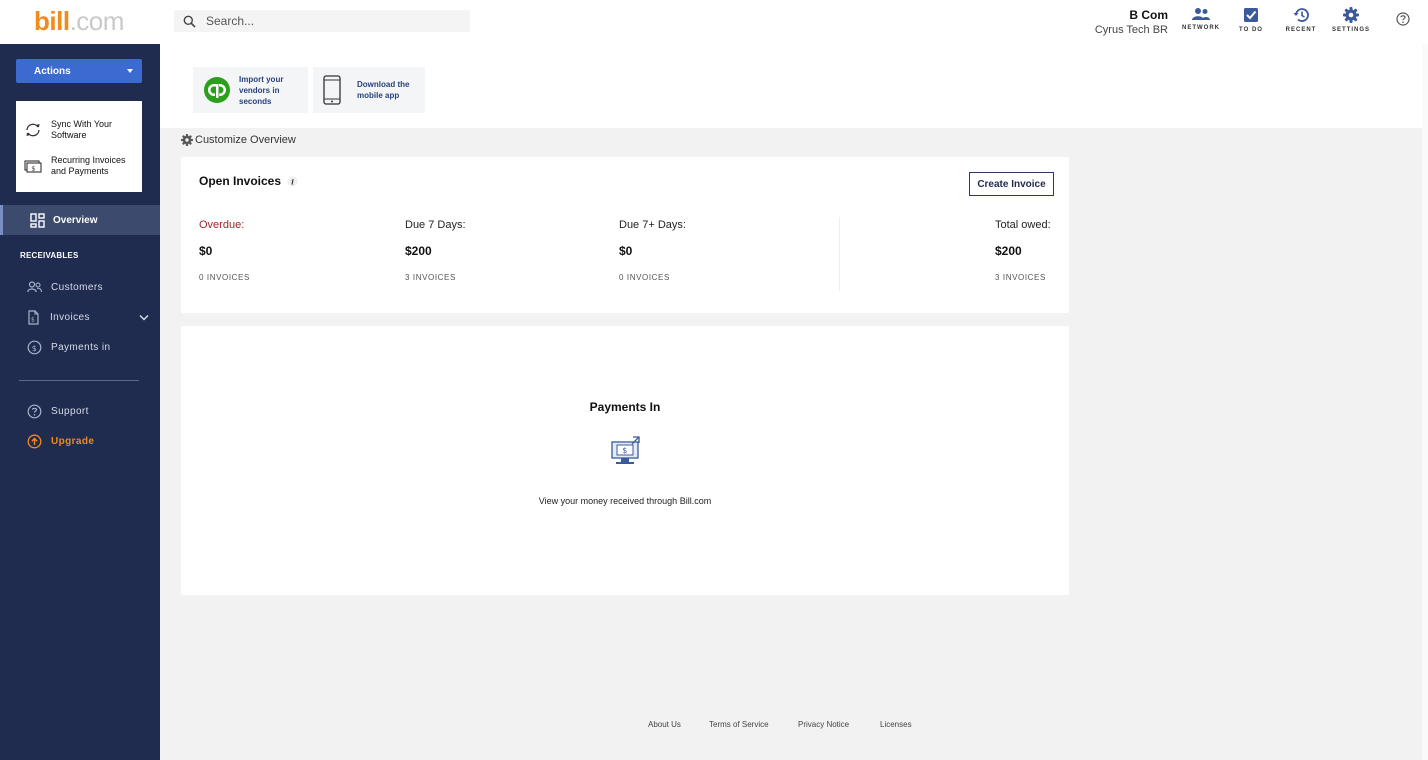  What do you see at coordinates (326, 21) in the screenshot?
I see `search-input` at bounding box center [326, 21].